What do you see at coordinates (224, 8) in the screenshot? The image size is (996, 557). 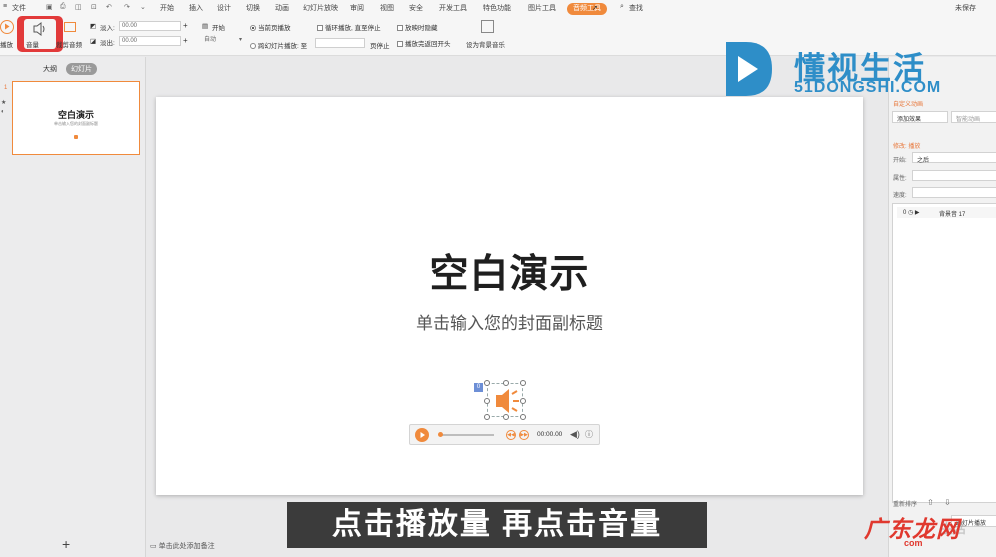 I see `tab-design: 设计` at bounding box center [224, 8].